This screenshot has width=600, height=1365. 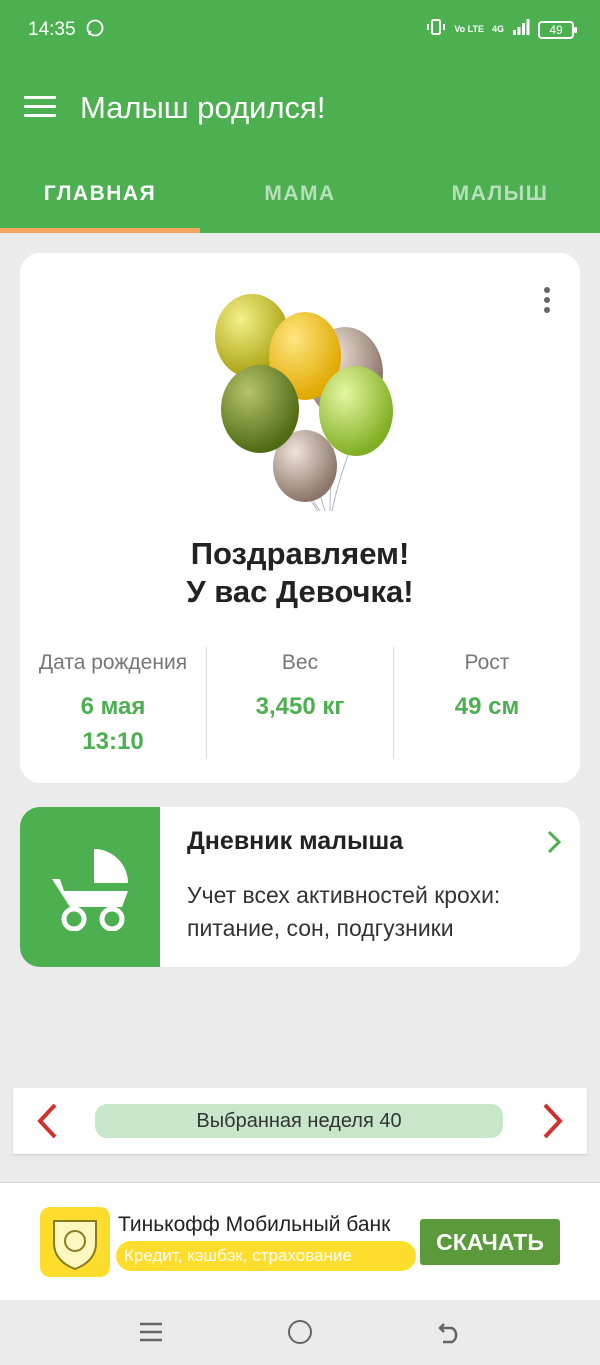 What do you see at coordinates (300, 30) in the screenshot?
I see `status-bar: 14:35 Vo LTE 4G 49` at bounding box center [300, 30].